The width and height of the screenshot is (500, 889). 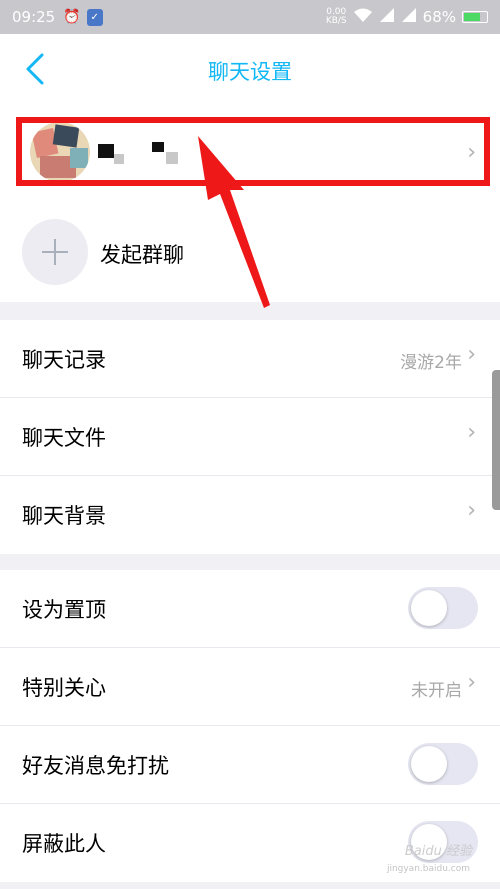 I want to click on special-care-value: 未开启, so click(x=436, y=691).